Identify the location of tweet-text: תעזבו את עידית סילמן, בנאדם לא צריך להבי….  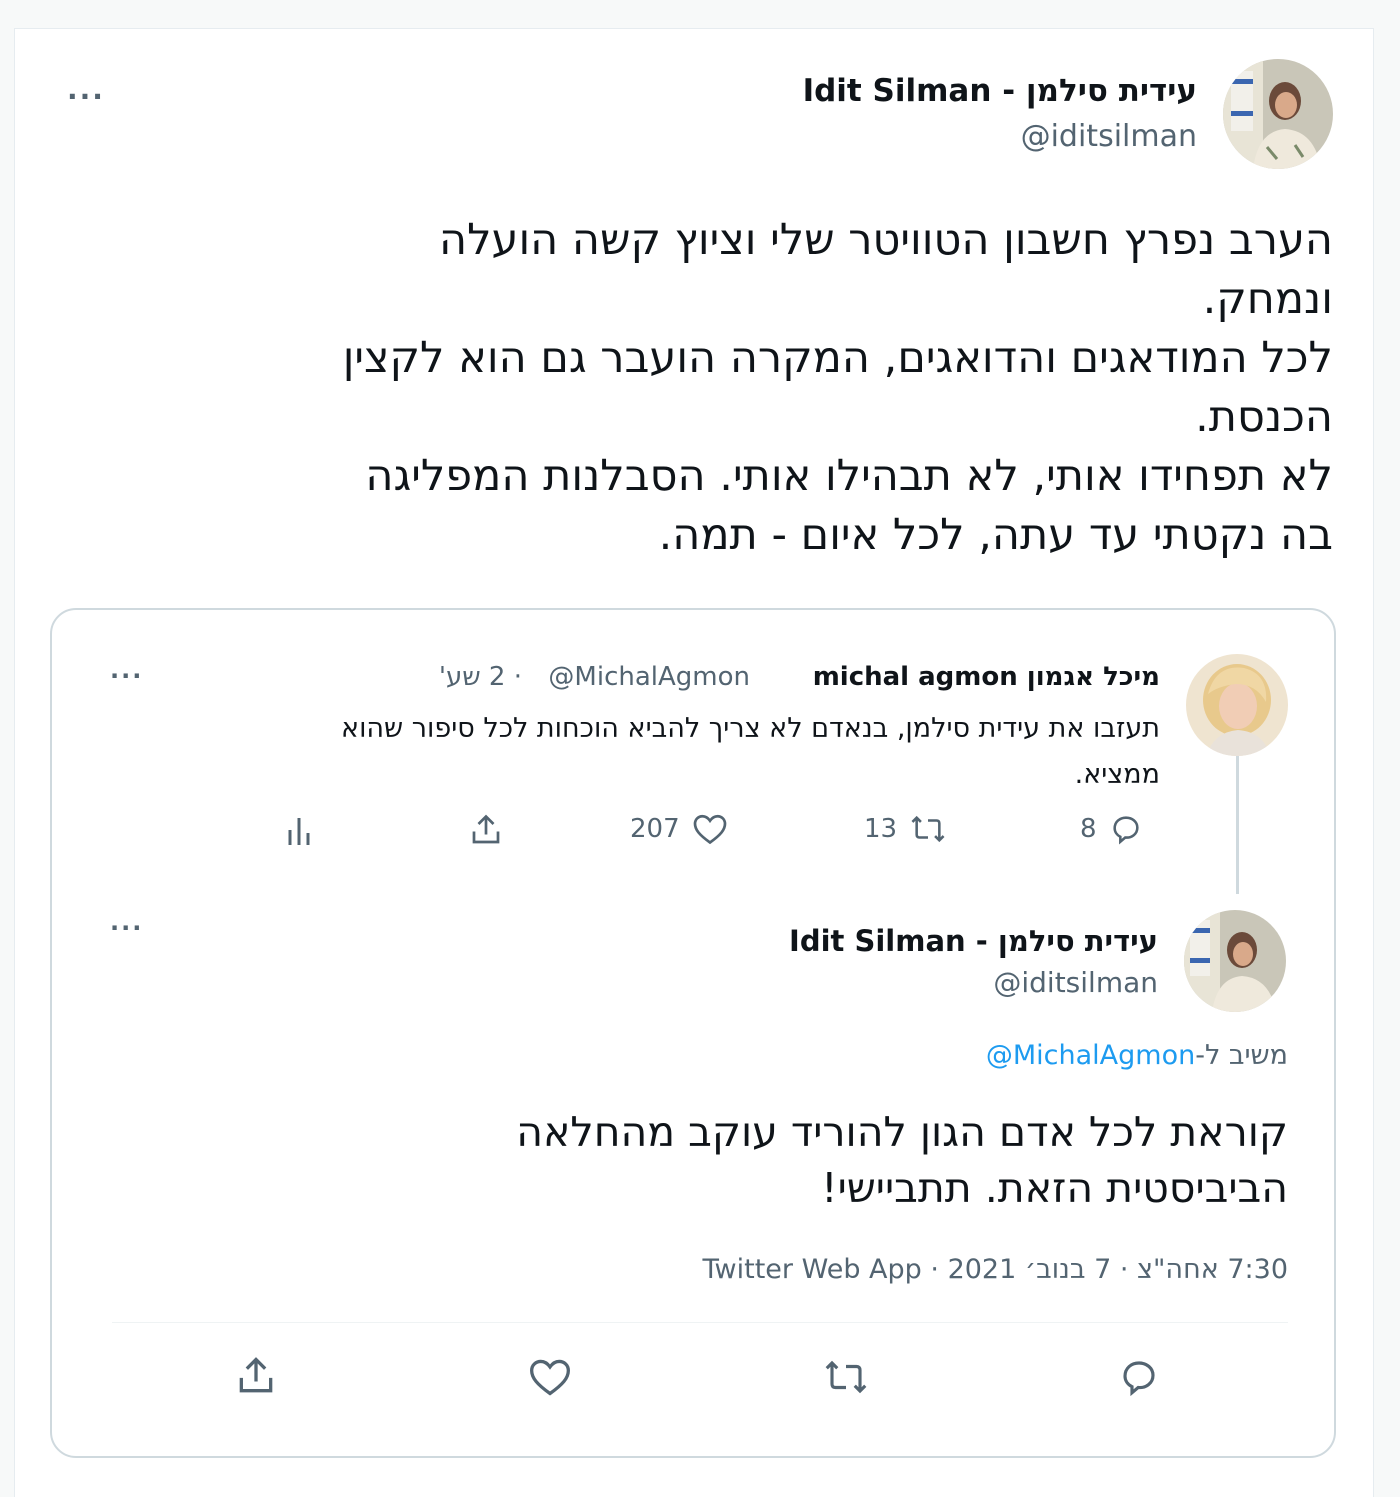
(660, 752).